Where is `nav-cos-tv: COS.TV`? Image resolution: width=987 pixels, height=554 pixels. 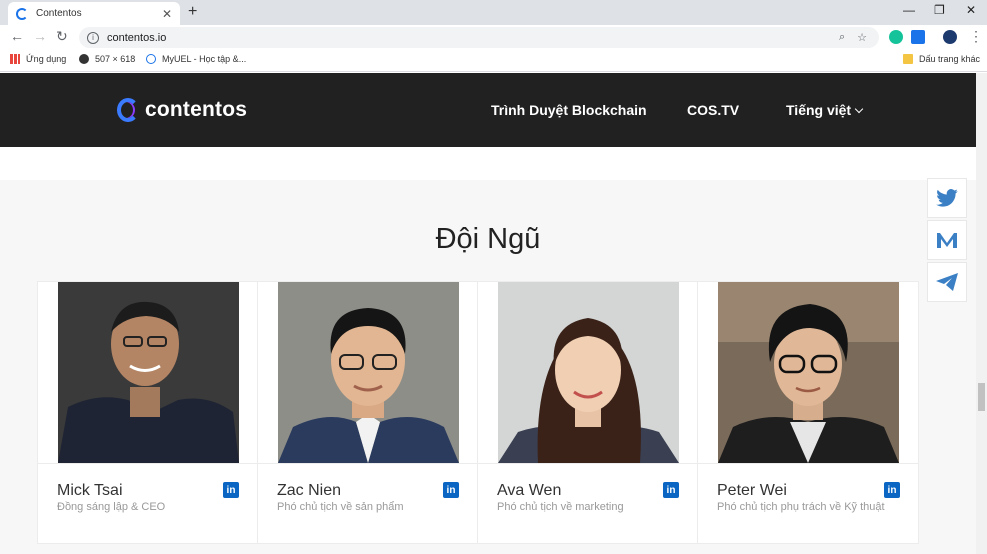
nav-cos-tv: COS.TV is located at coordinates (713, 110).